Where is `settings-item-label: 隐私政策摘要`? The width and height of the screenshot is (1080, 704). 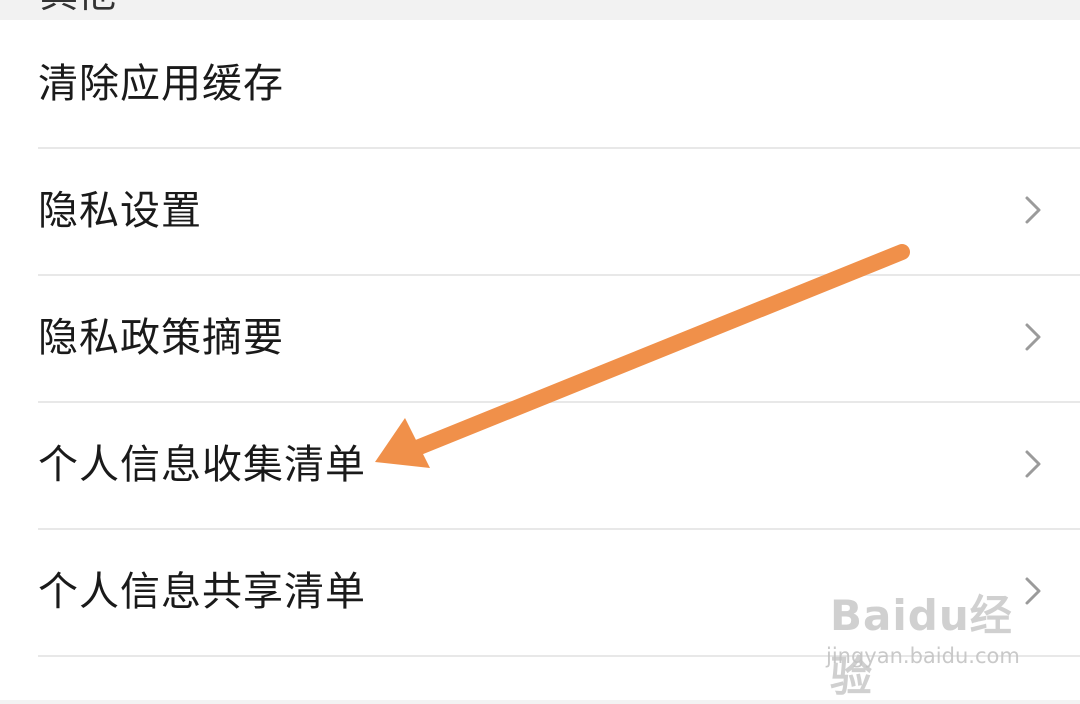
settings-item-label: 隐私政策摘要 is located at coordinates (161, 338).